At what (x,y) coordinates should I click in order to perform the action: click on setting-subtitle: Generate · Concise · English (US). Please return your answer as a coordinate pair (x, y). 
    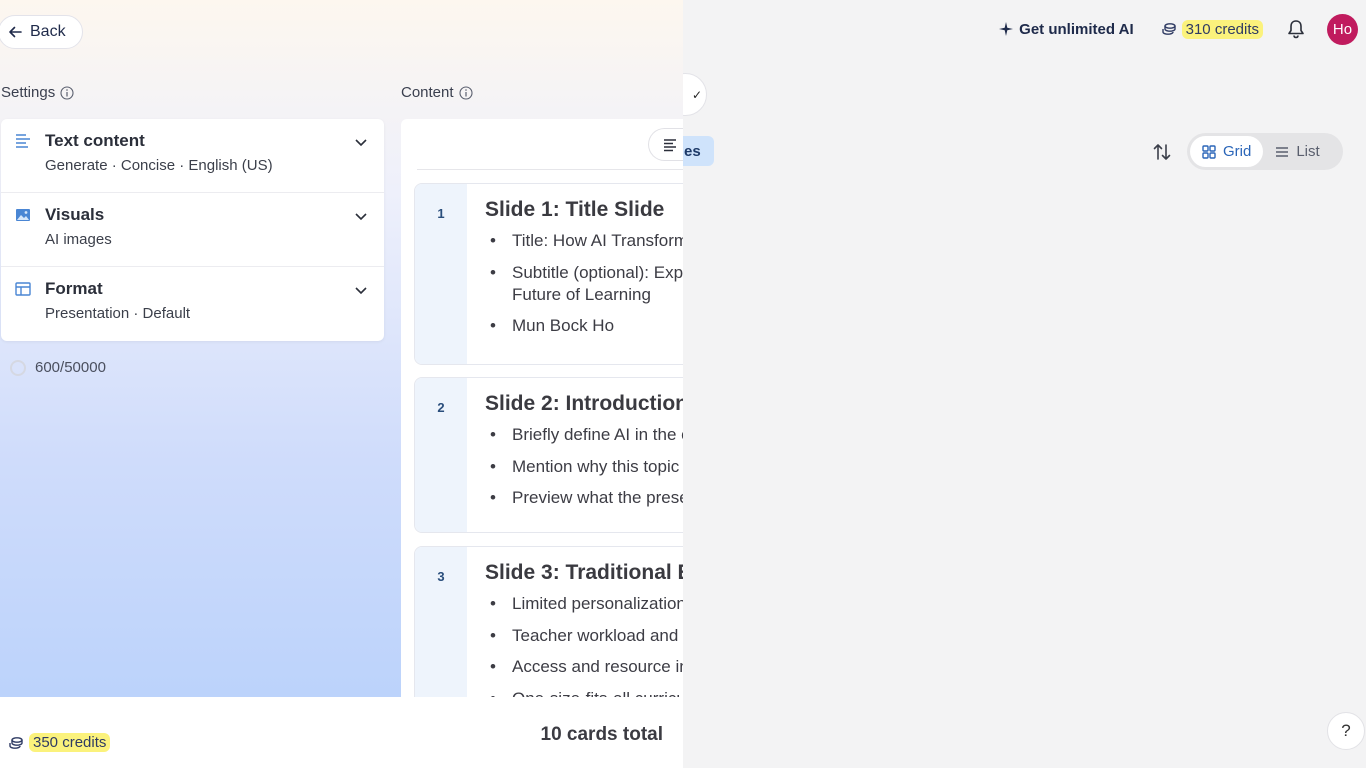
    Looking at the image, I should click on (159, 165).